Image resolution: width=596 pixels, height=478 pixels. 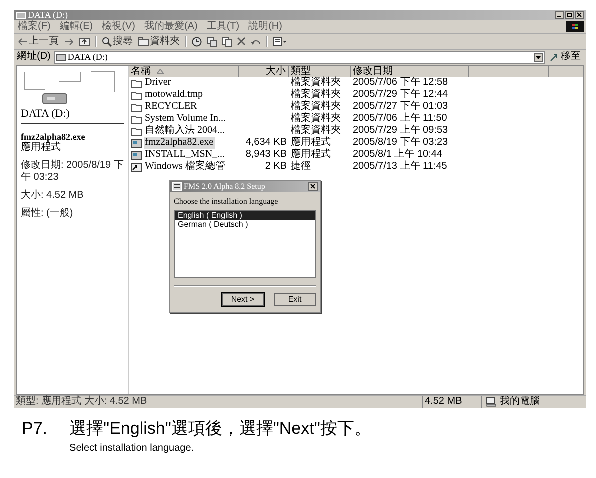 I want to click on instruction-text: 選擇"English"選項後，選擇"Next"按下。, so click(x=221, y=429).